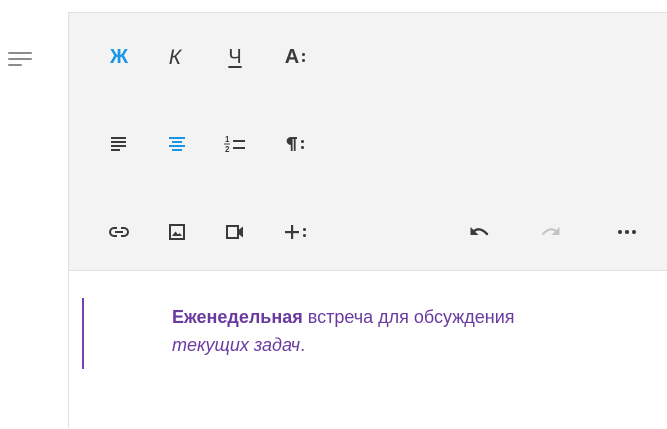  I want to click on italic-label: К, so click(175, 57).